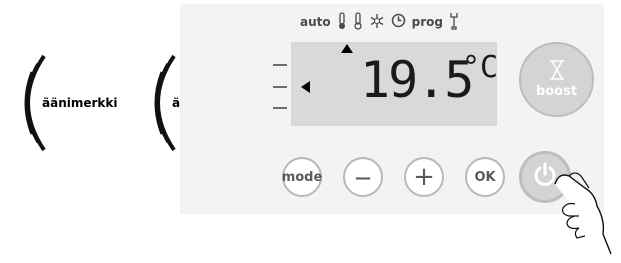 The width and height of the screenshot is (621, 263). Describe the element at coordinates (305, 87) in the screenshot. I see `level-indicator-arrow` at that location.